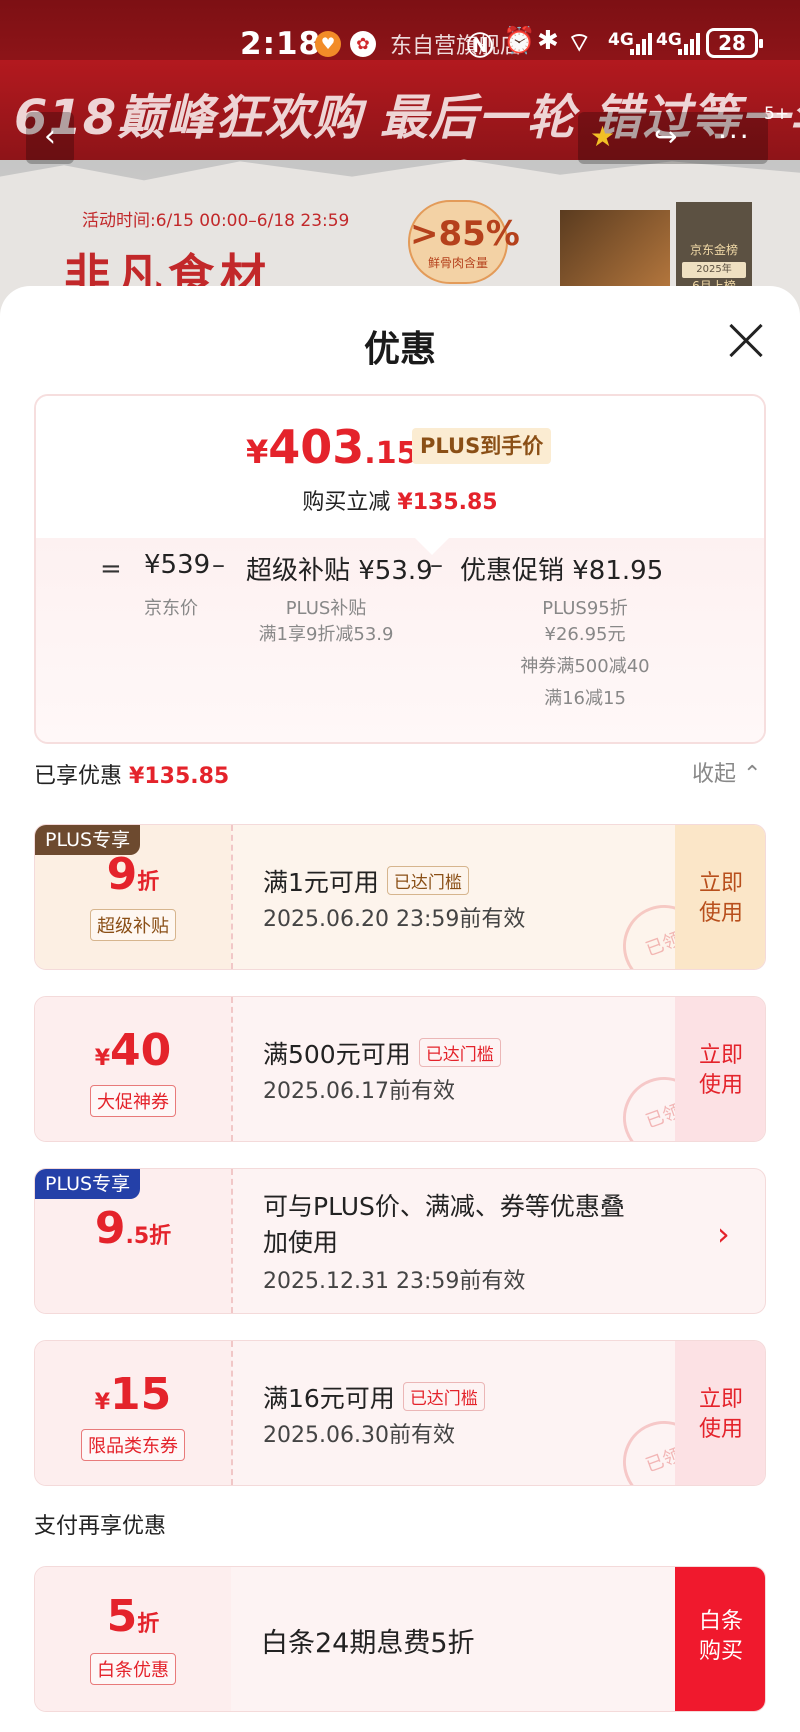 The height and width of the screenshot is (1732, 800). What do you see at coordinates (585, 634) in the screenshot?
I see `promotion-line: ¥26.95元` at bounding box center [585, 634].